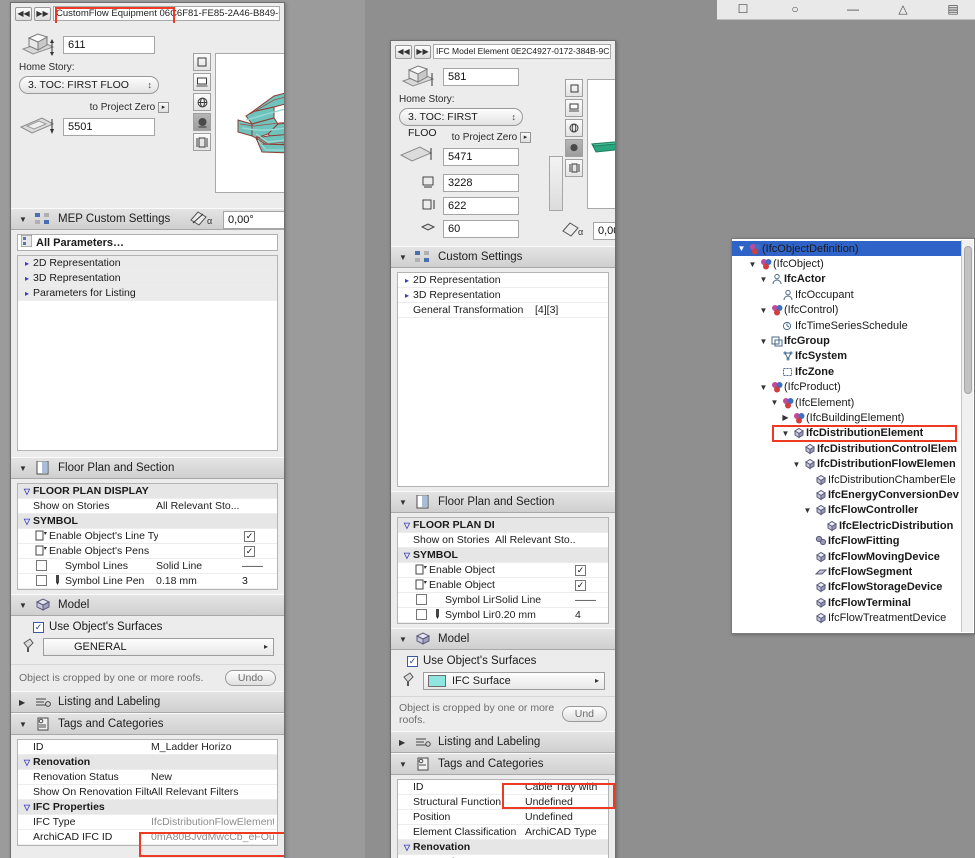 Image resolution: width=975 pixels, height=858 pixels. What do you see at coordinates (481, 206) in the screenshot?
I see `dim-b-input: 622` at bounding box center [481, 206].